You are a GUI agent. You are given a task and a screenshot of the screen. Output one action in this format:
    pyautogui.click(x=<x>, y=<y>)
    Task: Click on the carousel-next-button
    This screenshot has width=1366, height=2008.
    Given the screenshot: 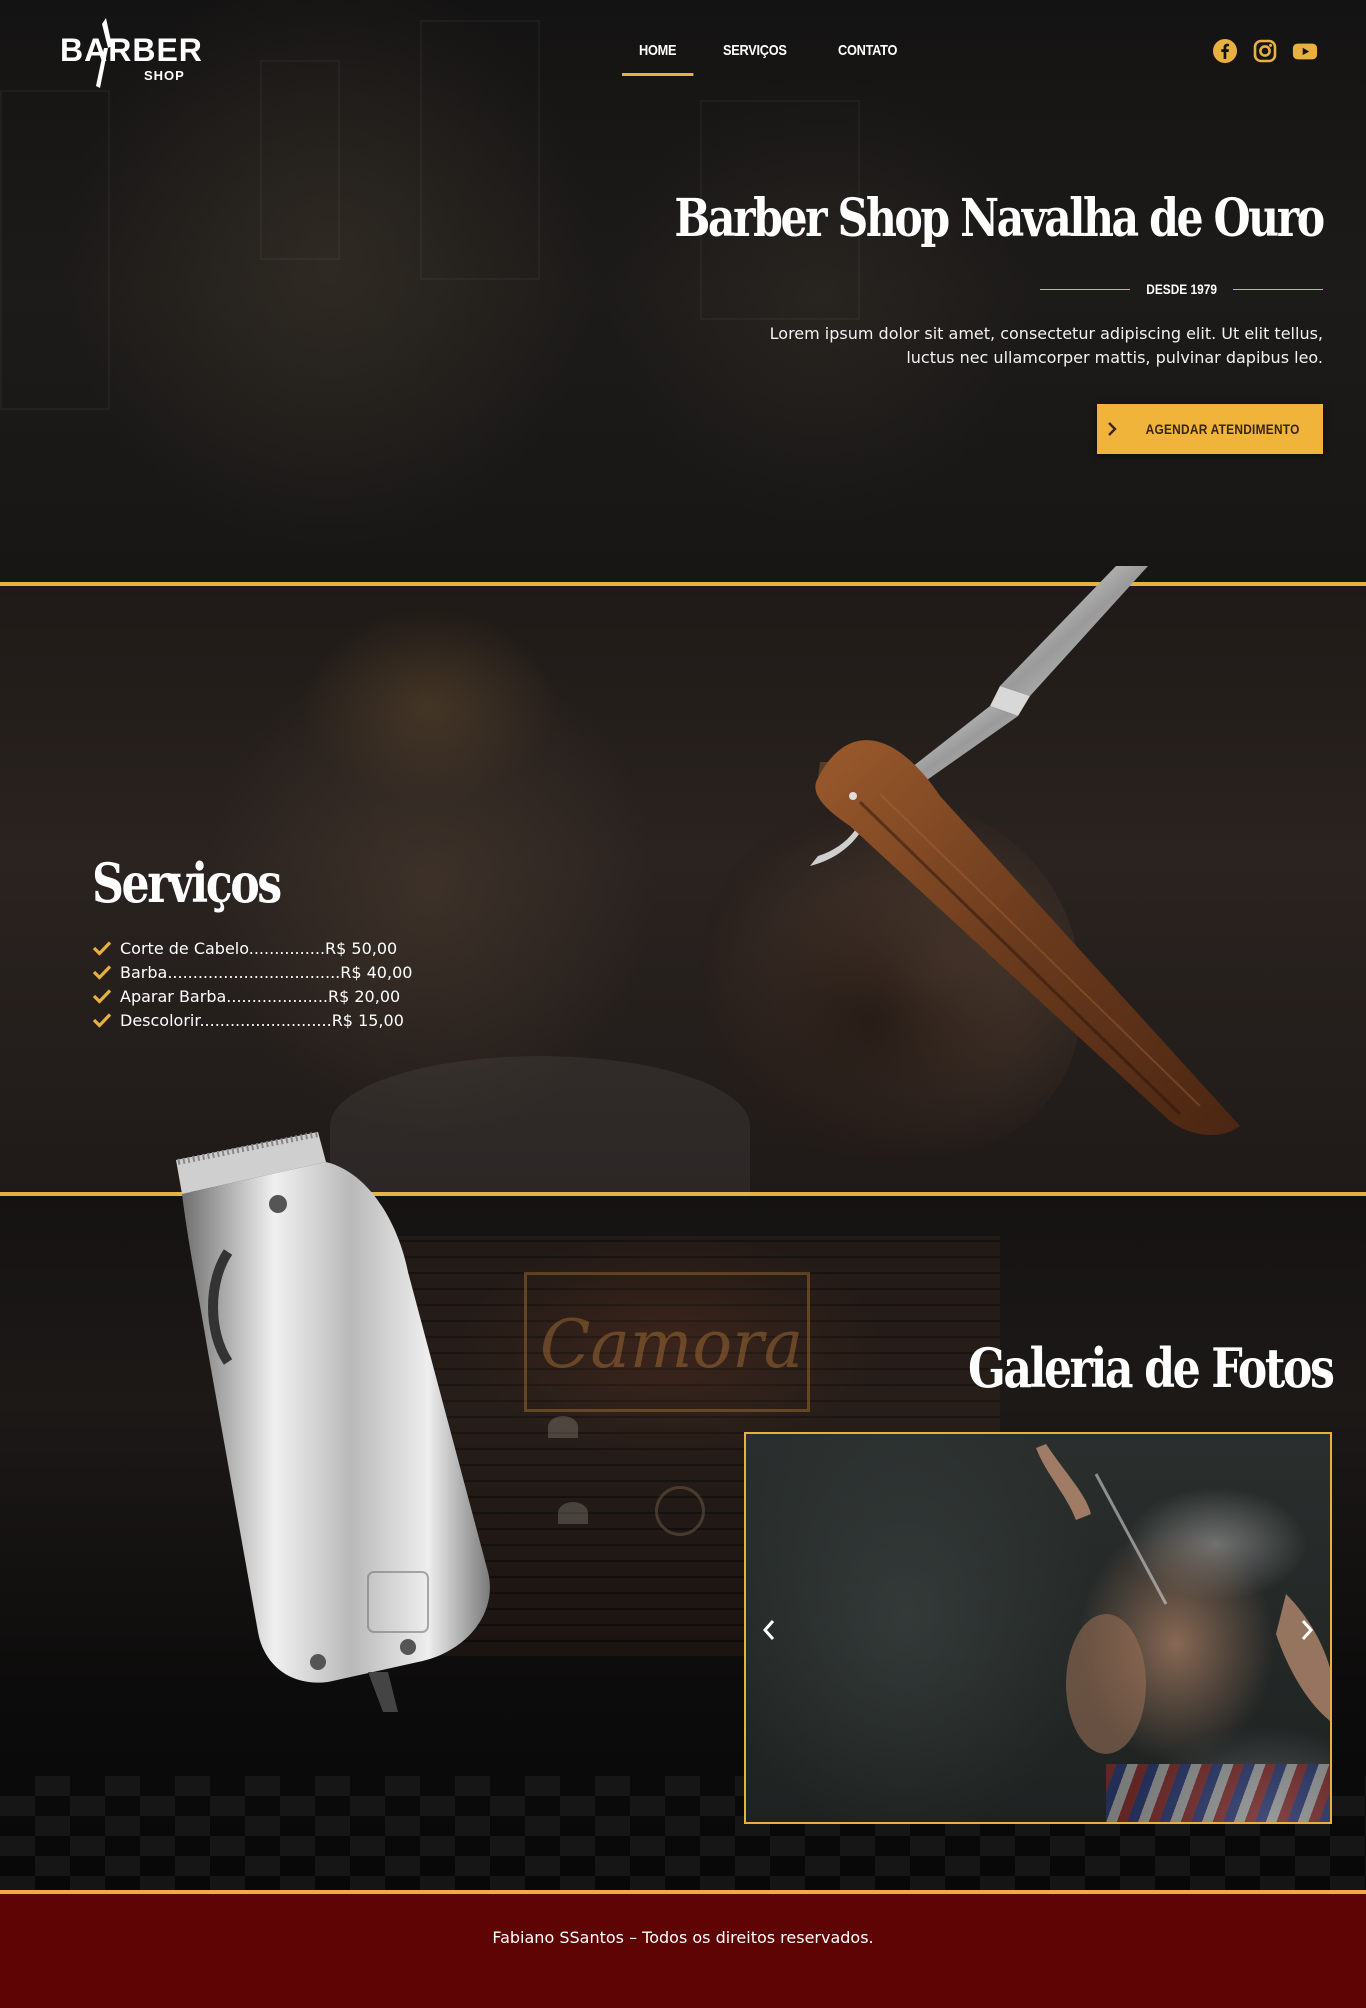 What is the action you would take?
    pyautogui.click(x=1307, y=1630)
    